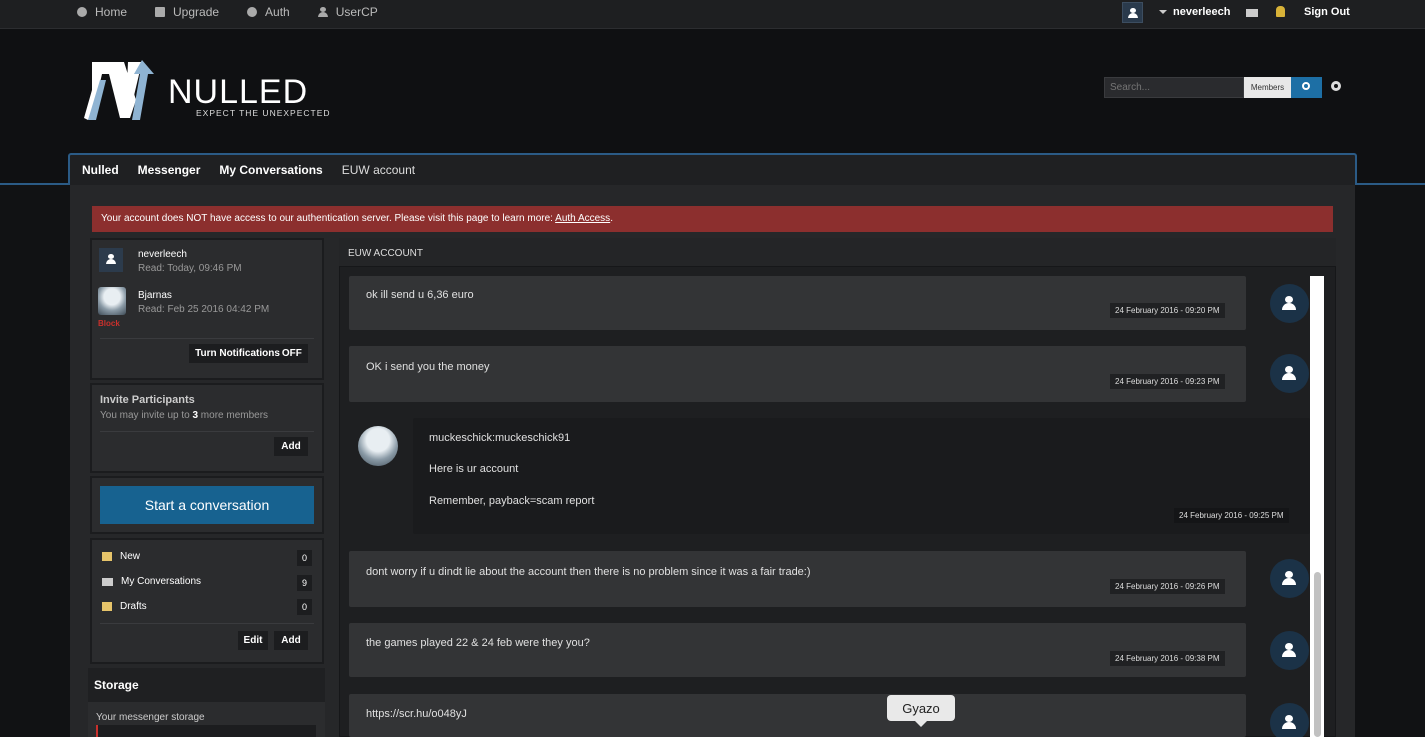 This screenshot has width=1425, height=737. I want to click on participant-read: Read: Feb 25 2016 04:42 PM, so click(204, 309).